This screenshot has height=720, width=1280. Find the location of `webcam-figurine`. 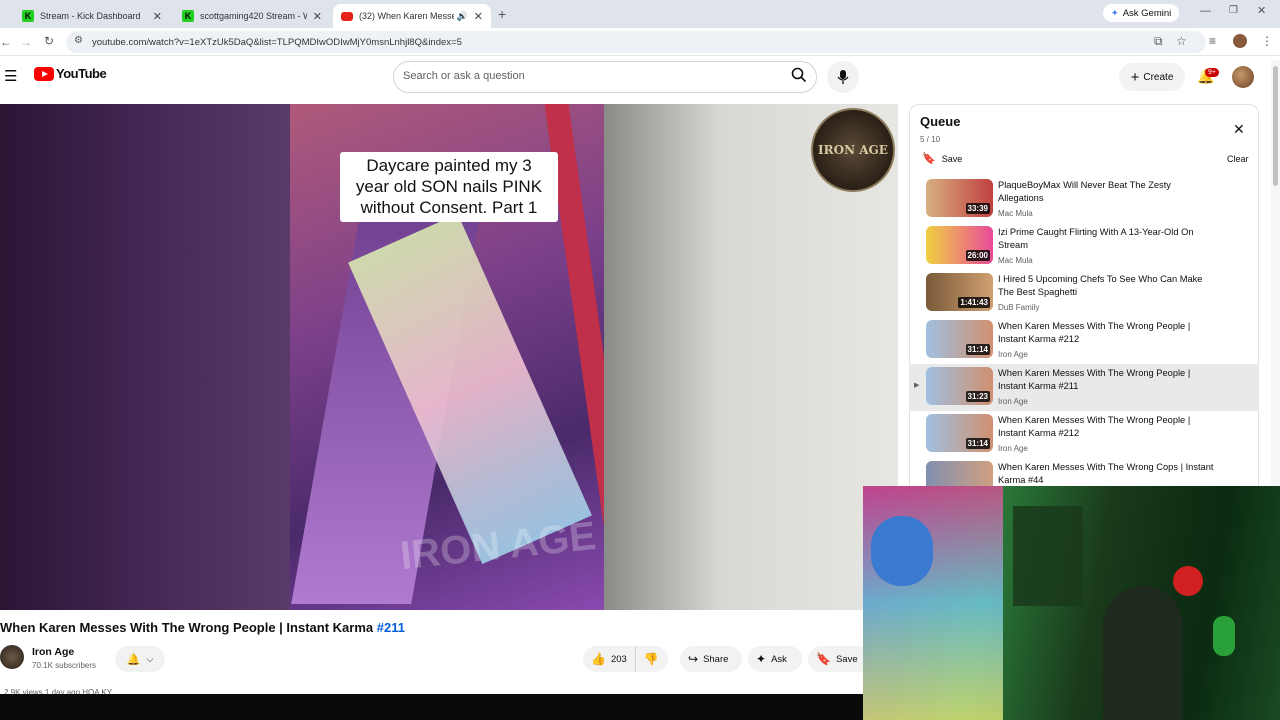

webcam-figurine is located at coordinates (1224, 636).